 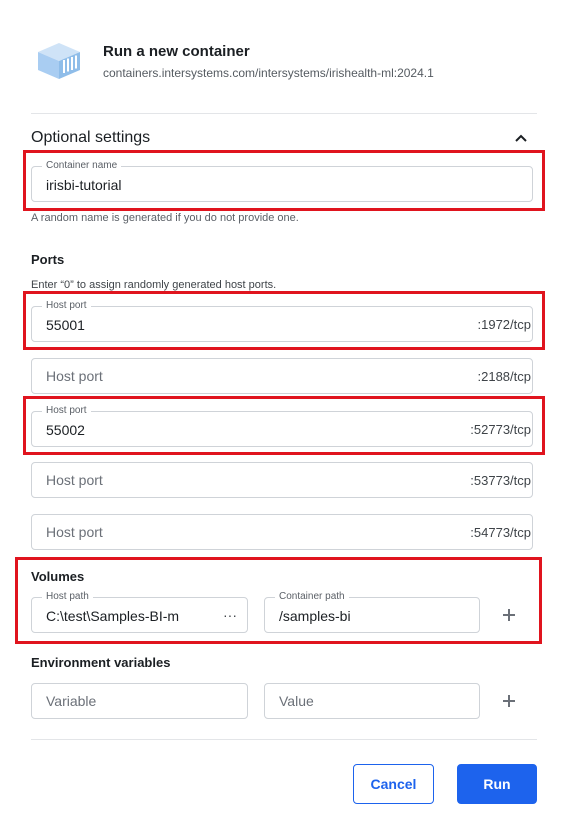 I want to click on dialog-title: Run a new container, so click(x=176, y=51).